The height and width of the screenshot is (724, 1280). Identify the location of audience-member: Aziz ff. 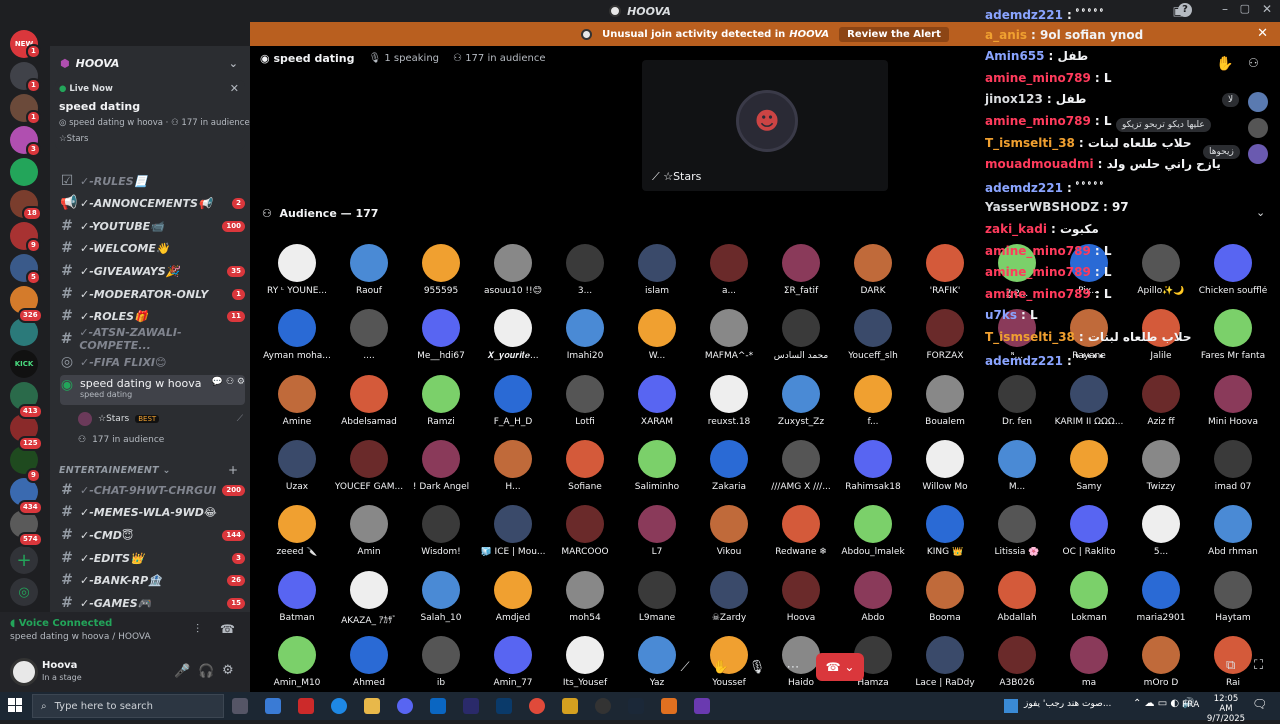
(1161, 406).